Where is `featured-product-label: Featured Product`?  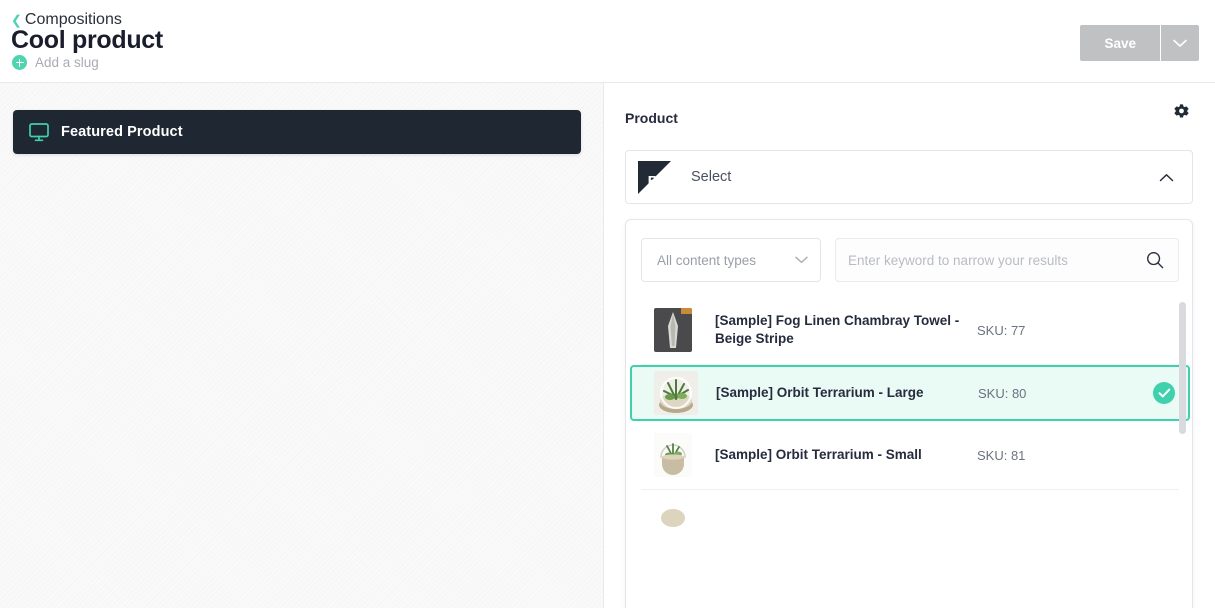
featured-product-label: Featured Product is located at coordinates (122, 132).